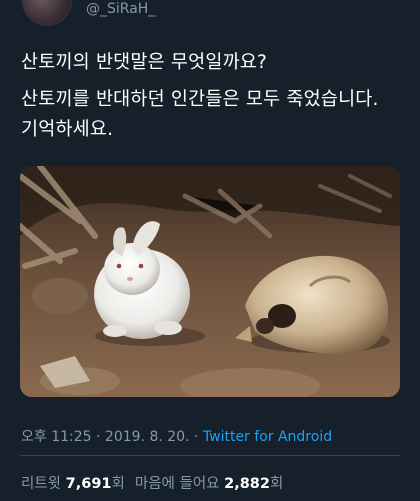 This screenshot has height=501, width=420. Describe the element at coordinates (247, 484) in the screenshot. I see `likes-count: 2,882` at that location.